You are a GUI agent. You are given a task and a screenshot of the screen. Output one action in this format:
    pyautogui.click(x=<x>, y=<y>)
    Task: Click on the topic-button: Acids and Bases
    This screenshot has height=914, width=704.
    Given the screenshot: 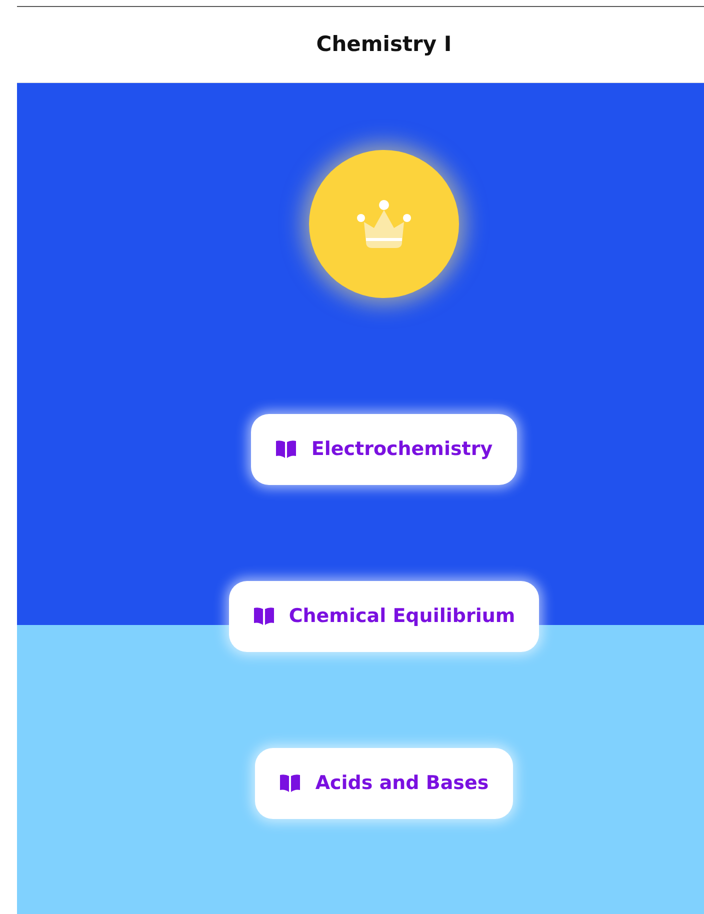 What is the action you would take?
    pyautogui.click(x=384, y=783)
    